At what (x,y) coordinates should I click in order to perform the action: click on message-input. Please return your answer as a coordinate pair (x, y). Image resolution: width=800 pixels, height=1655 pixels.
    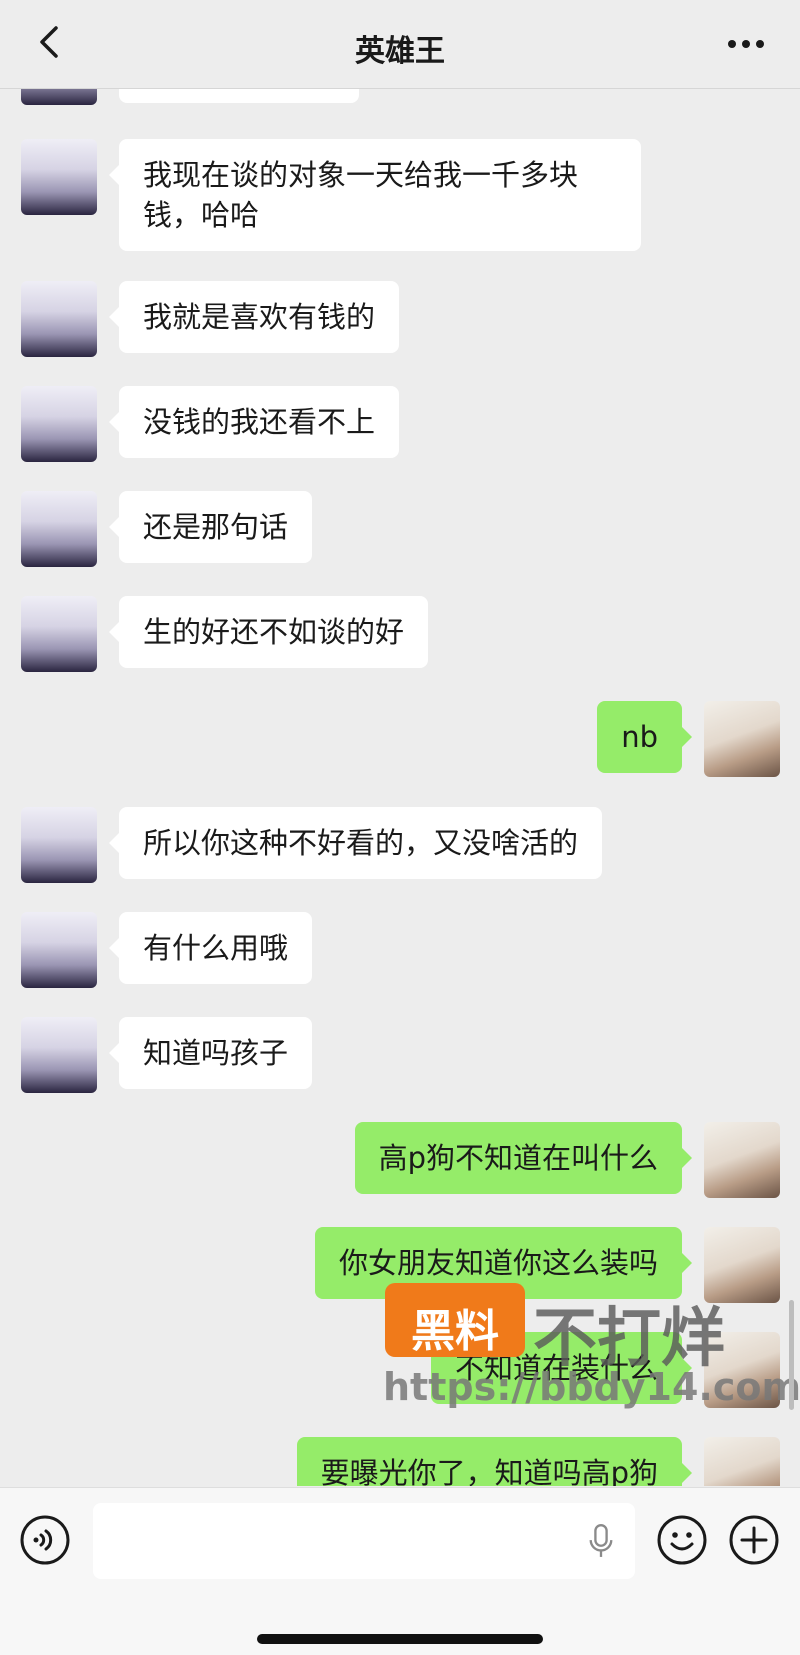
    Looking at the image, I should click on (364, 1541).